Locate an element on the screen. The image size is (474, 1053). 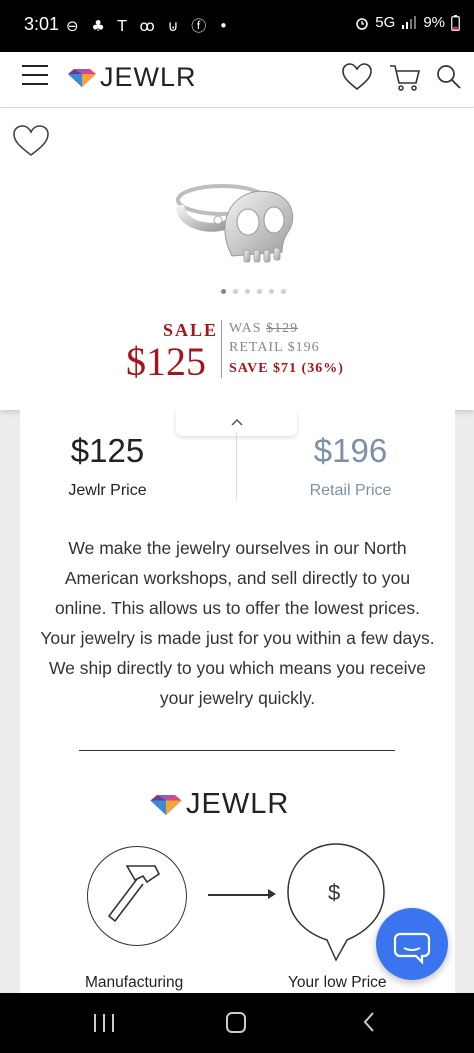
android-nav-bar is located at coordinates (237, 1023).